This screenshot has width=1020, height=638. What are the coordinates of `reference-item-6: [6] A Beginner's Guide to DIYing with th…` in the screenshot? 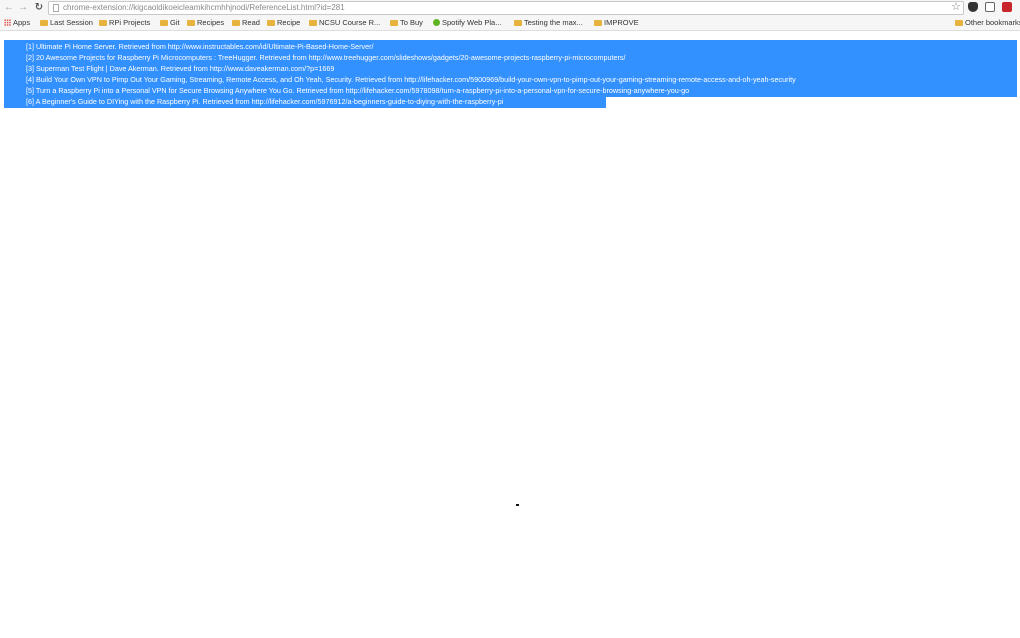 It's located at (264, 101).